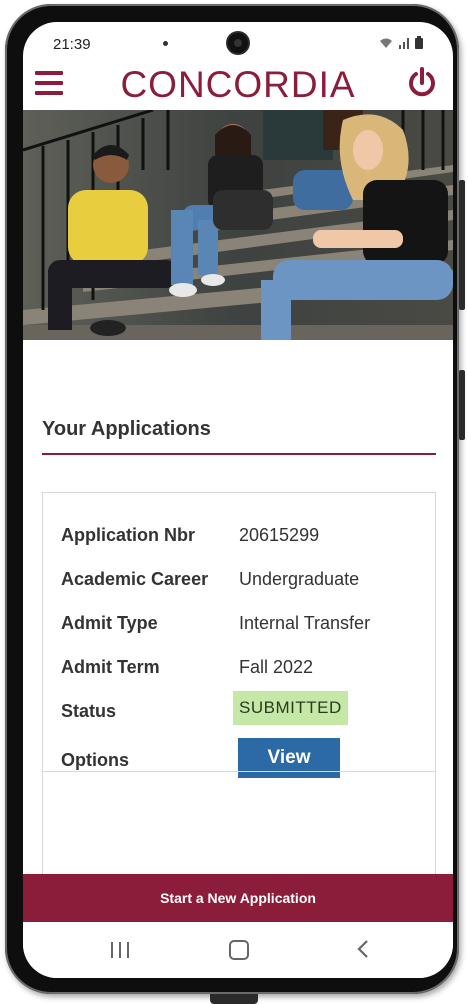 This screenshot has height=1004, width=468. I want to click on title-divider, so click(239, 454).